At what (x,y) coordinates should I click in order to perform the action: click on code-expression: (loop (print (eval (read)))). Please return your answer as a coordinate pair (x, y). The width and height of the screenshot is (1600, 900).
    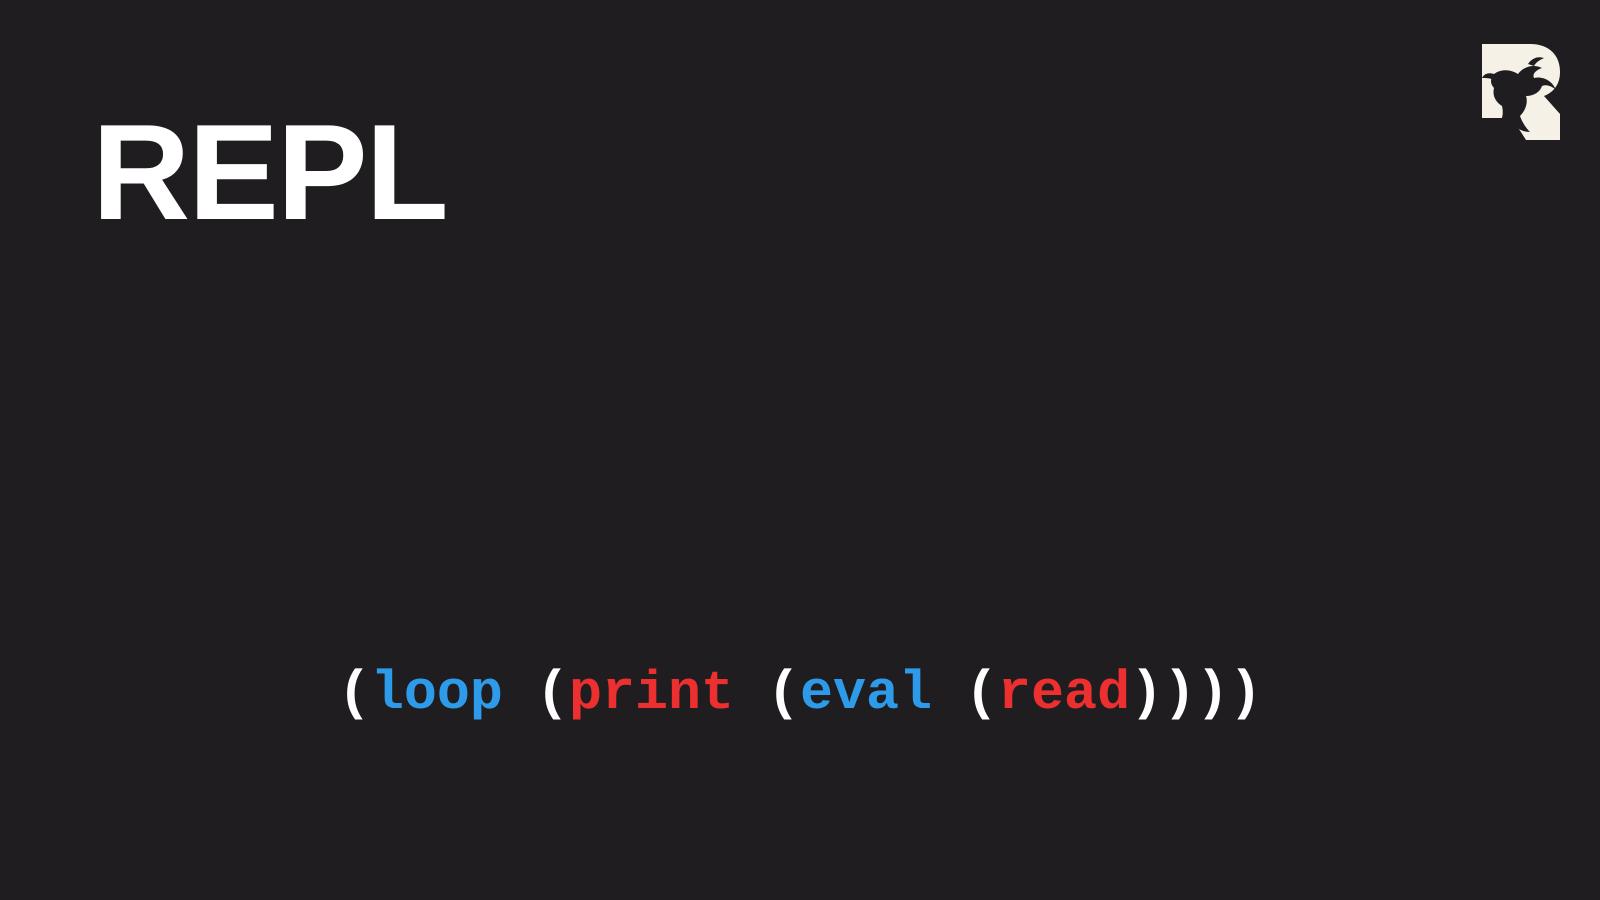
    Looking at the image, I should click on (800, 693).